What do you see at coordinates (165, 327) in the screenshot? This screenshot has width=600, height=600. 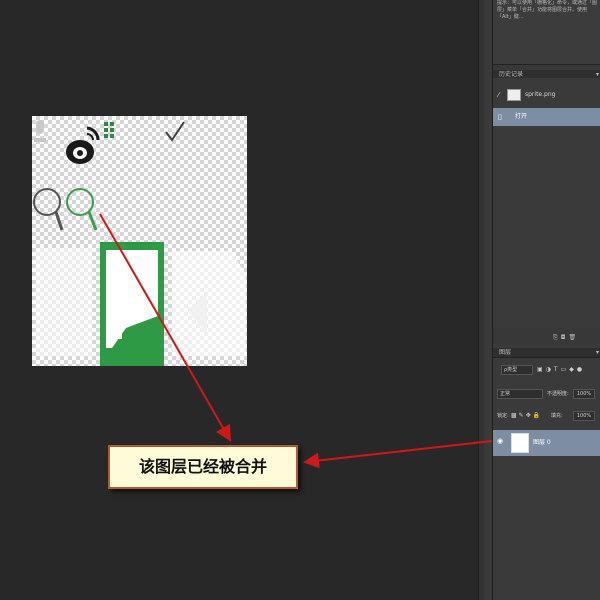 I see `arrow-from-canvas` at bounding box center [165, 327].